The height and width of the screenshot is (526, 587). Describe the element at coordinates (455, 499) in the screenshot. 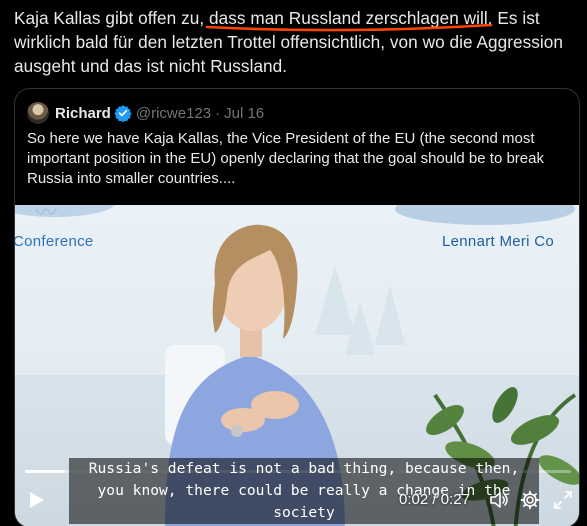

I see `duration: 0:27` at that location.